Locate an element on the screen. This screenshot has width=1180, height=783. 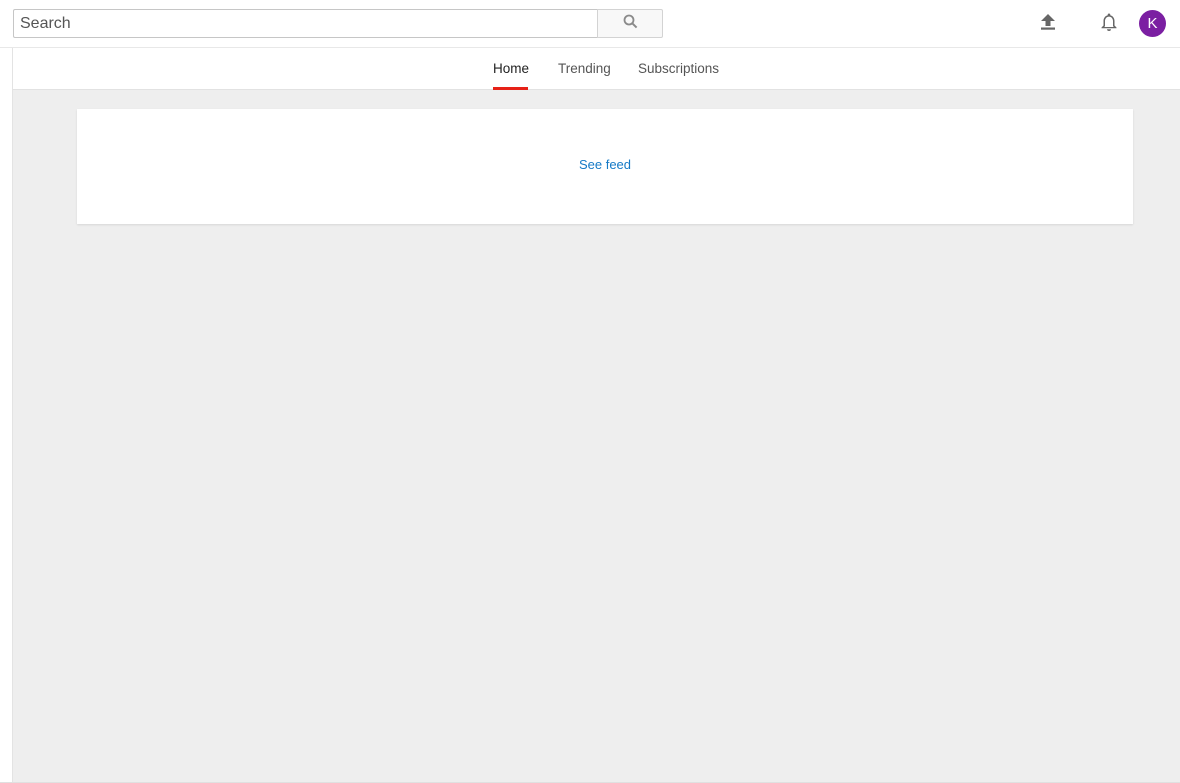
tab-home: Home is located at coordinates (511, 69).